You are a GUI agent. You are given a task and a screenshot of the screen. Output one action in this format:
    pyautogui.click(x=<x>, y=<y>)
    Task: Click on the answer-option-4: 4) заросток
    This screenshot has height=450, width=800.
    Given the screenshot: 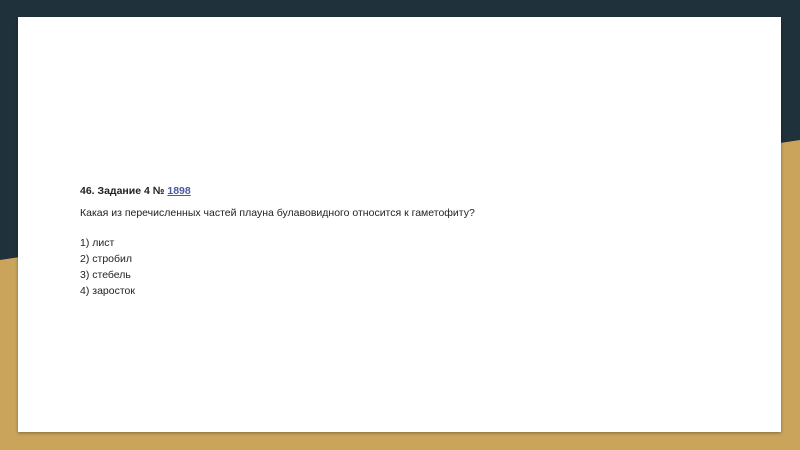 What is the action you would take?
    pyautogui.click(x=107, y=291)
    